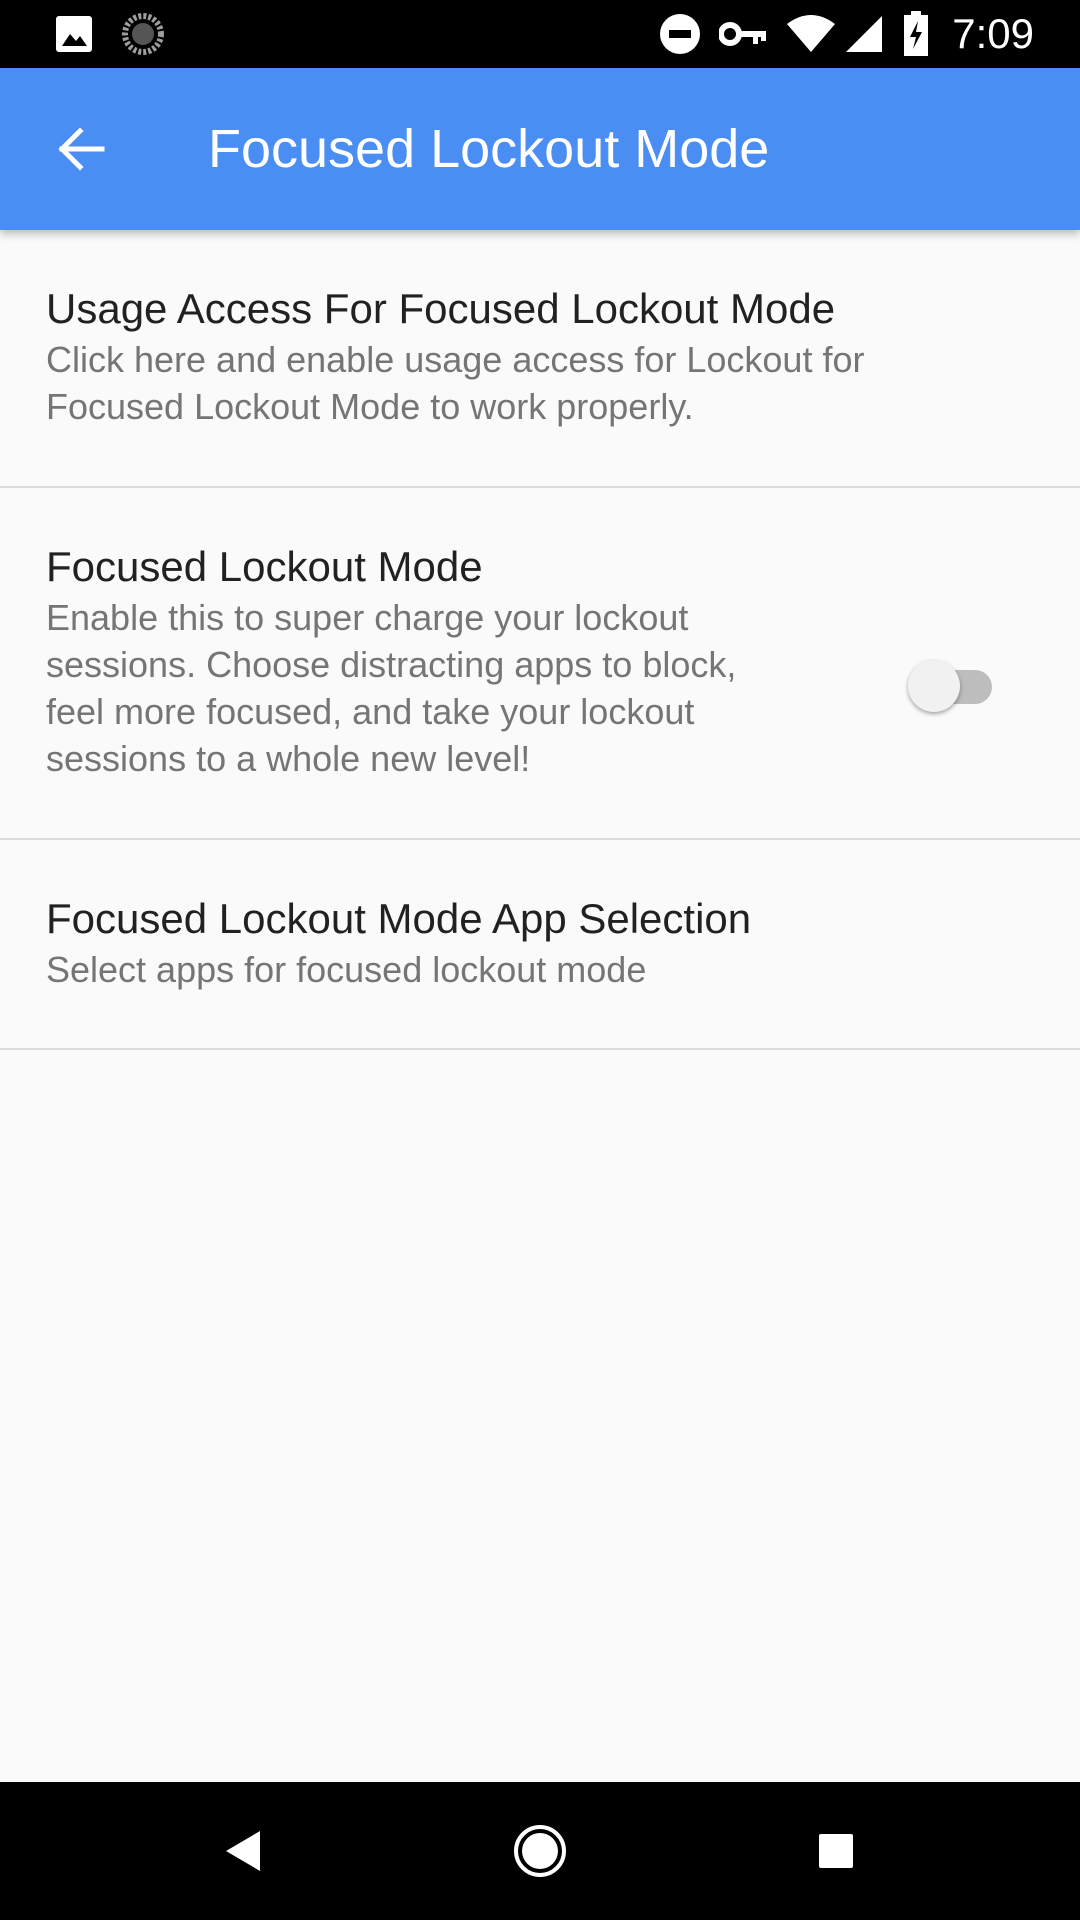  Describe the element at coordinates (264, 566) in the screenshot. I see `preference-title: Focused Lockout Mode` at that location.